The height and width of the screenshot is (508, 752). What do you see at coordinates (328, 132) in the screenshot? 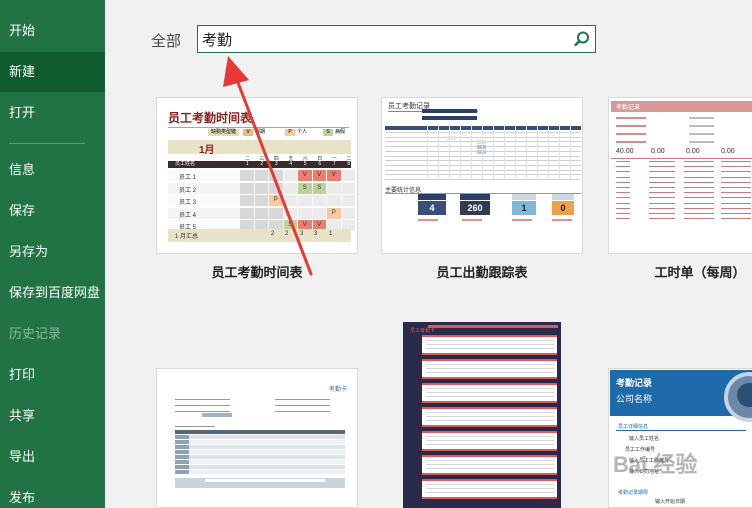
I see `legend-s: S` at bounding box center [328, 132].